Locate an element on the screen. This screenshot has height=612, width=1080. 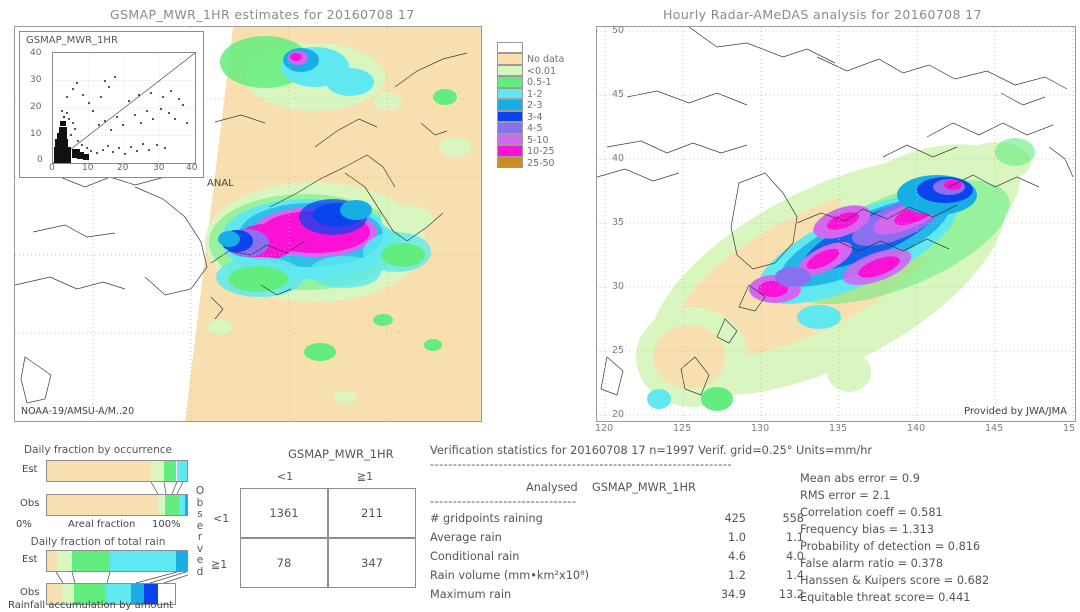
contingency-title: GSMAP_MWR_1HR is located at coordinates (341, 454).